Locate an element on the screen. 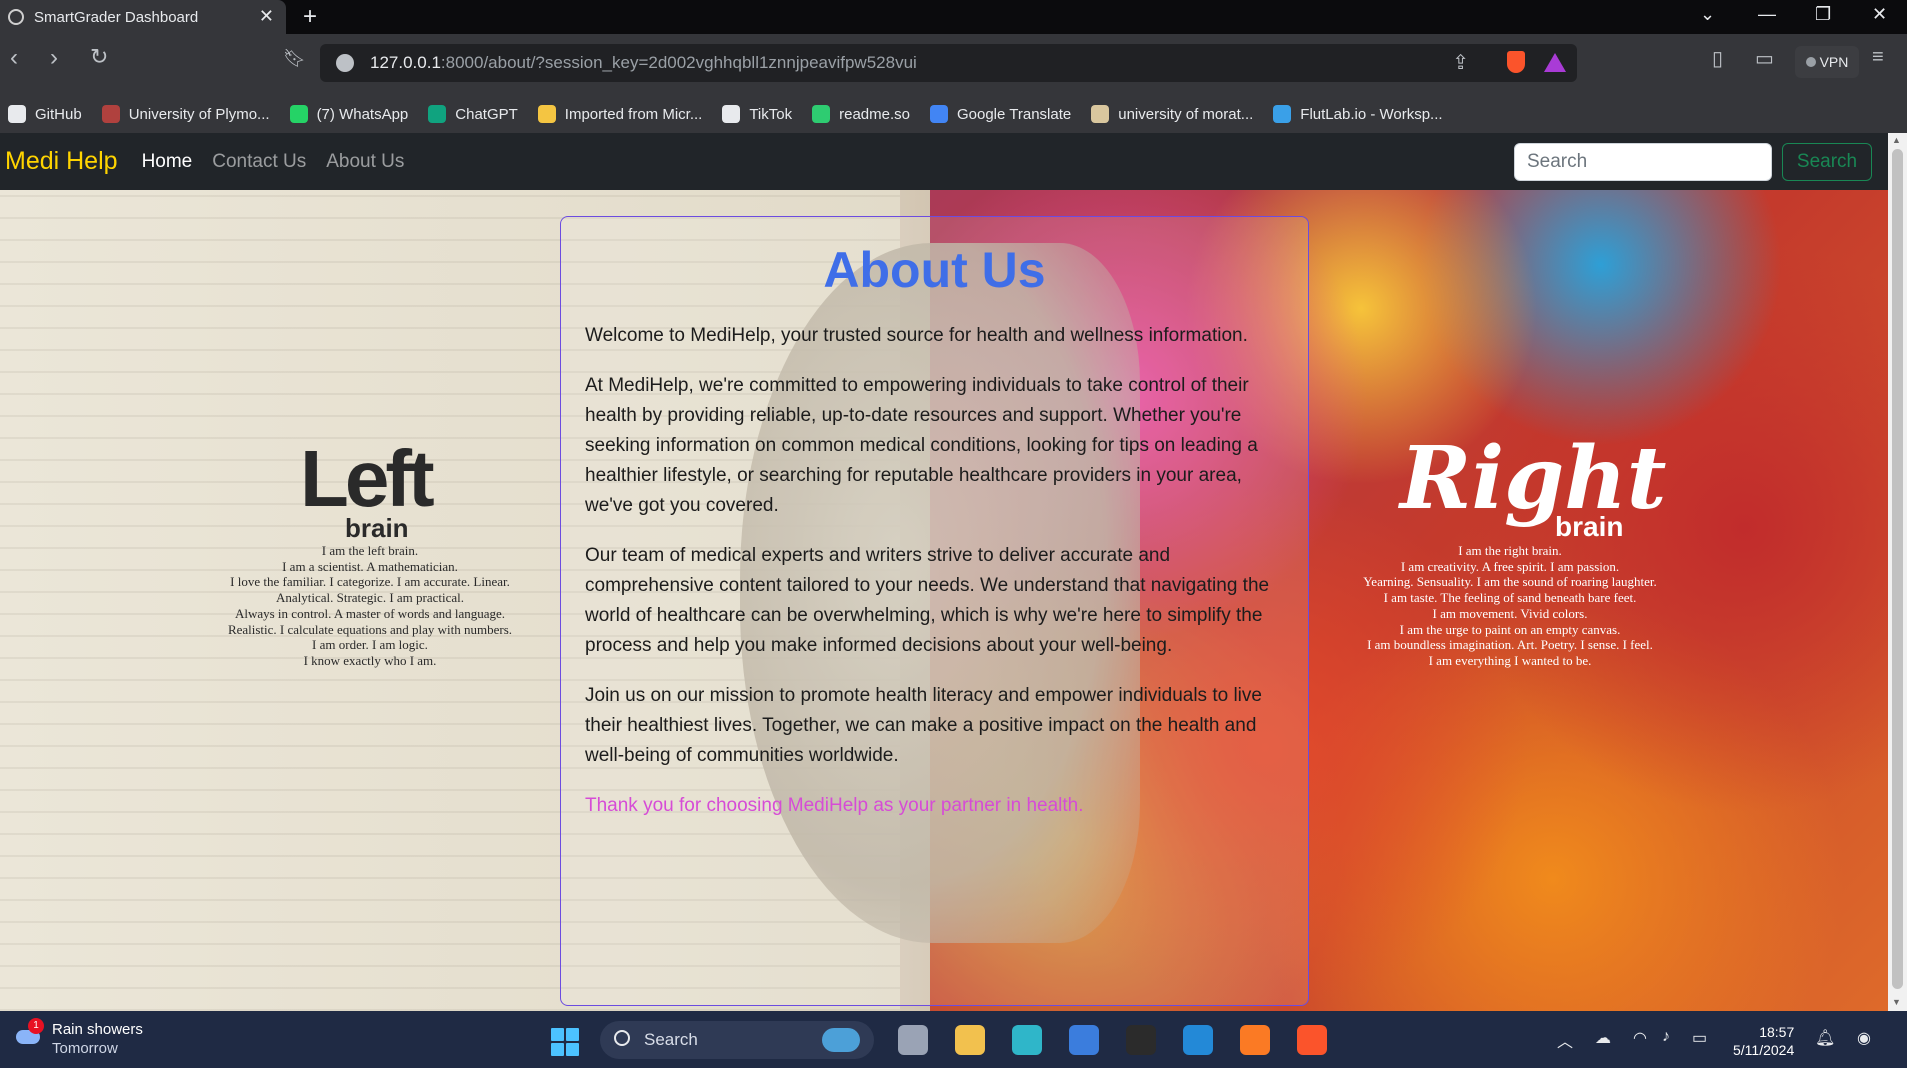 This screenshot has width=1907, height=1068. clock-time: 18:57 is located at coordinates (1777, 1032).